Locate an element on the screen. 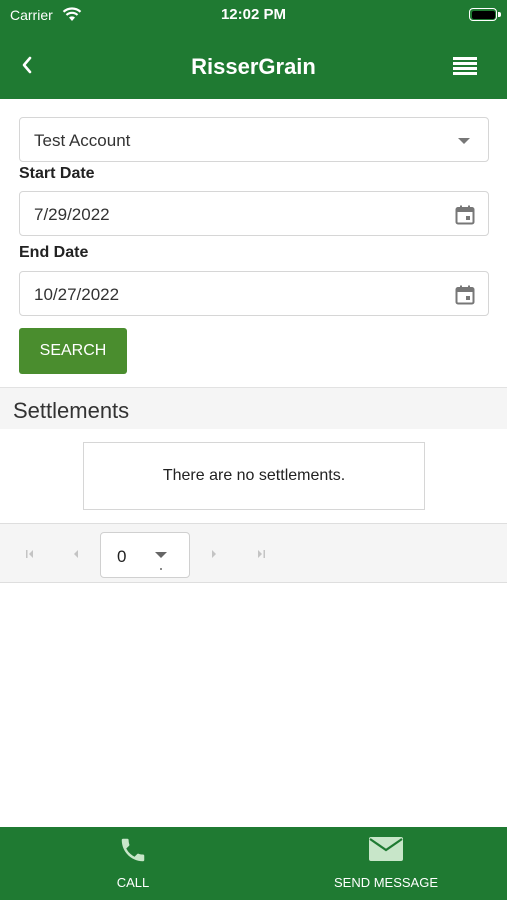 The height and width of the screenshot is (900, 507). account-select: Test Account is located at coordinates (254, 139).